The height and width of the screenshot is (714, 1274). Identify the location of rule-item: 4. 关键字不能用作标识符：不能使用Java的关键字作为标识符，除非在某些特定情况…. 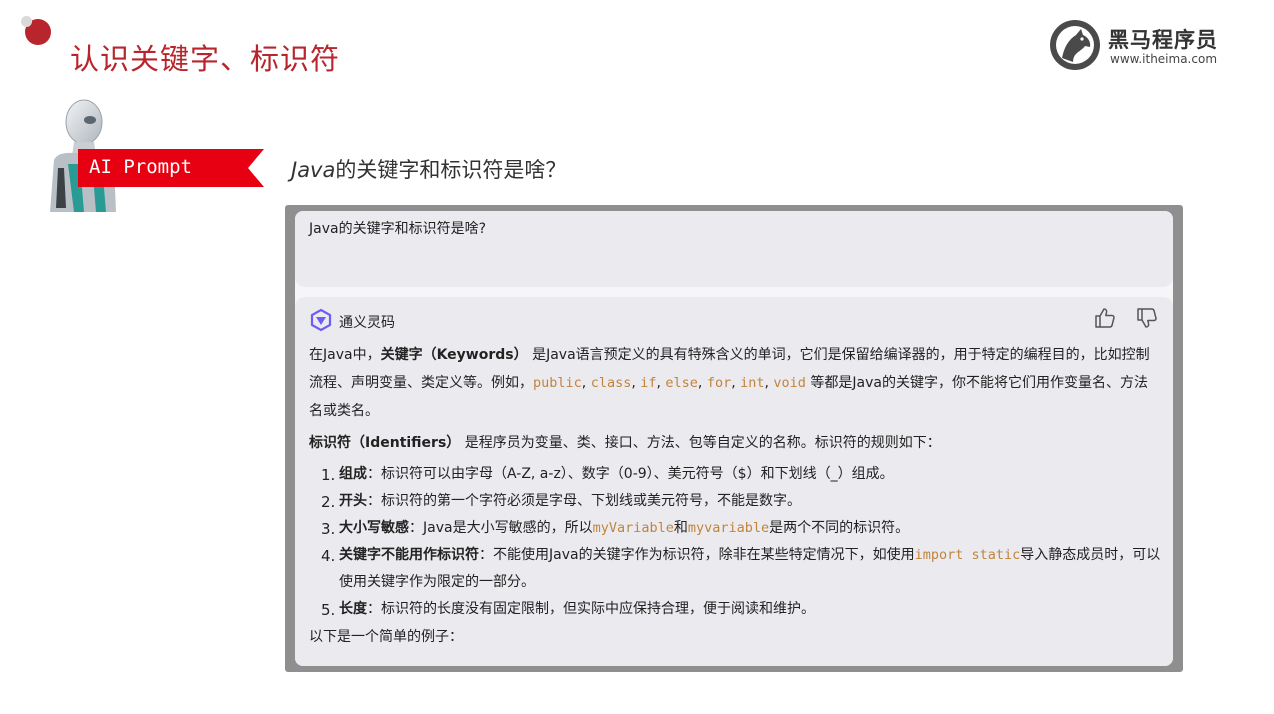
(735, 569).